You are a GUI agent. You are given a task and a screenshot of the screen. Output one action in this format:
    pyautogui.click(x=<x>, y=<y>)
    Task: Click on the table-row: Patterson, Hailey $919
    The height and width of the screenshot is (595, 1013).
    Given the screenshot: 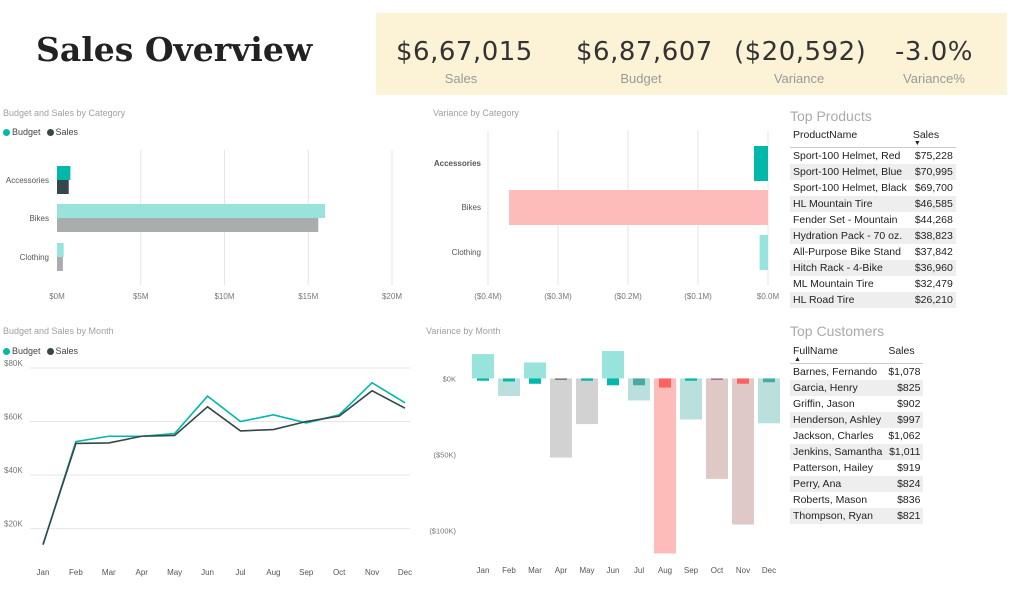 What is the action you would take?
    pyautogui.click(x=856, y=468)
    